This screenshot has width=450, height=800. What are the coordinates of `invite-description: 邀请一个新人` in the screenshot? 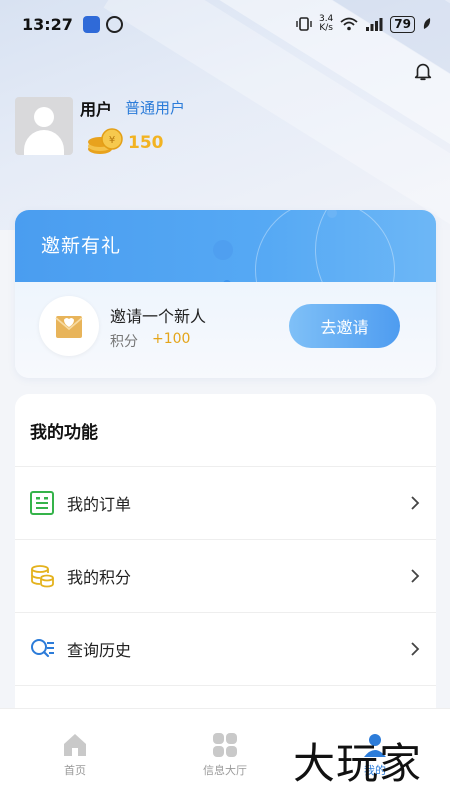 It's located at (158, 316).